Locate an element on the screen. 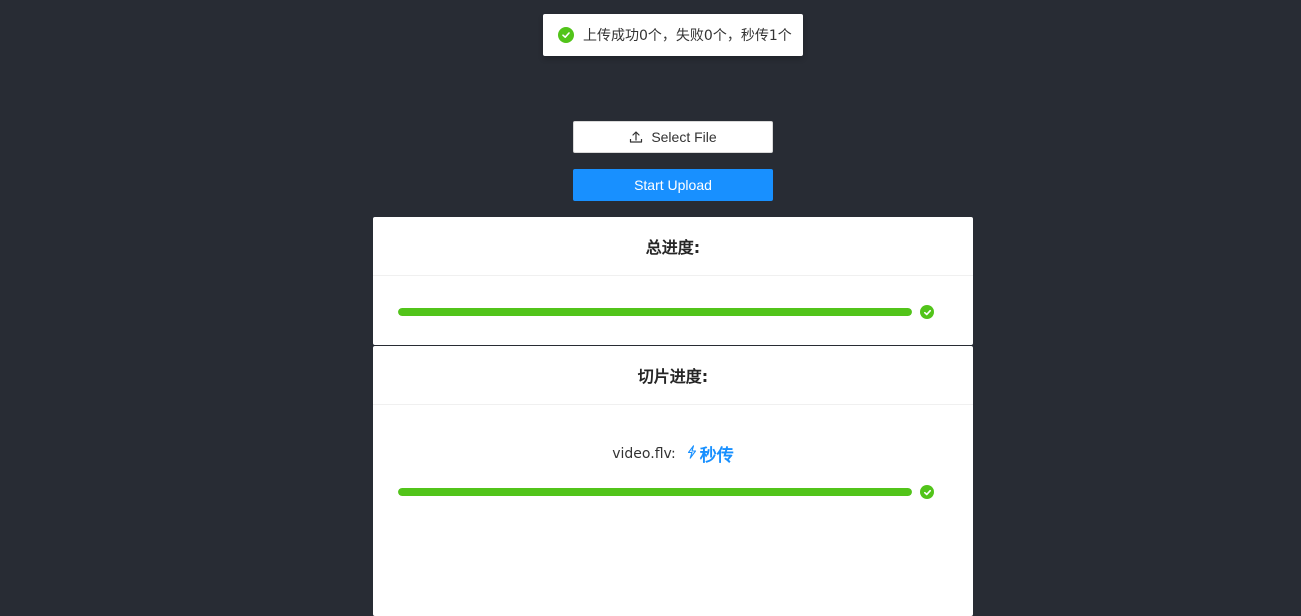 This screenshot has width=1301, height=616. total-progress-bar is located at coordinates (673, 312).